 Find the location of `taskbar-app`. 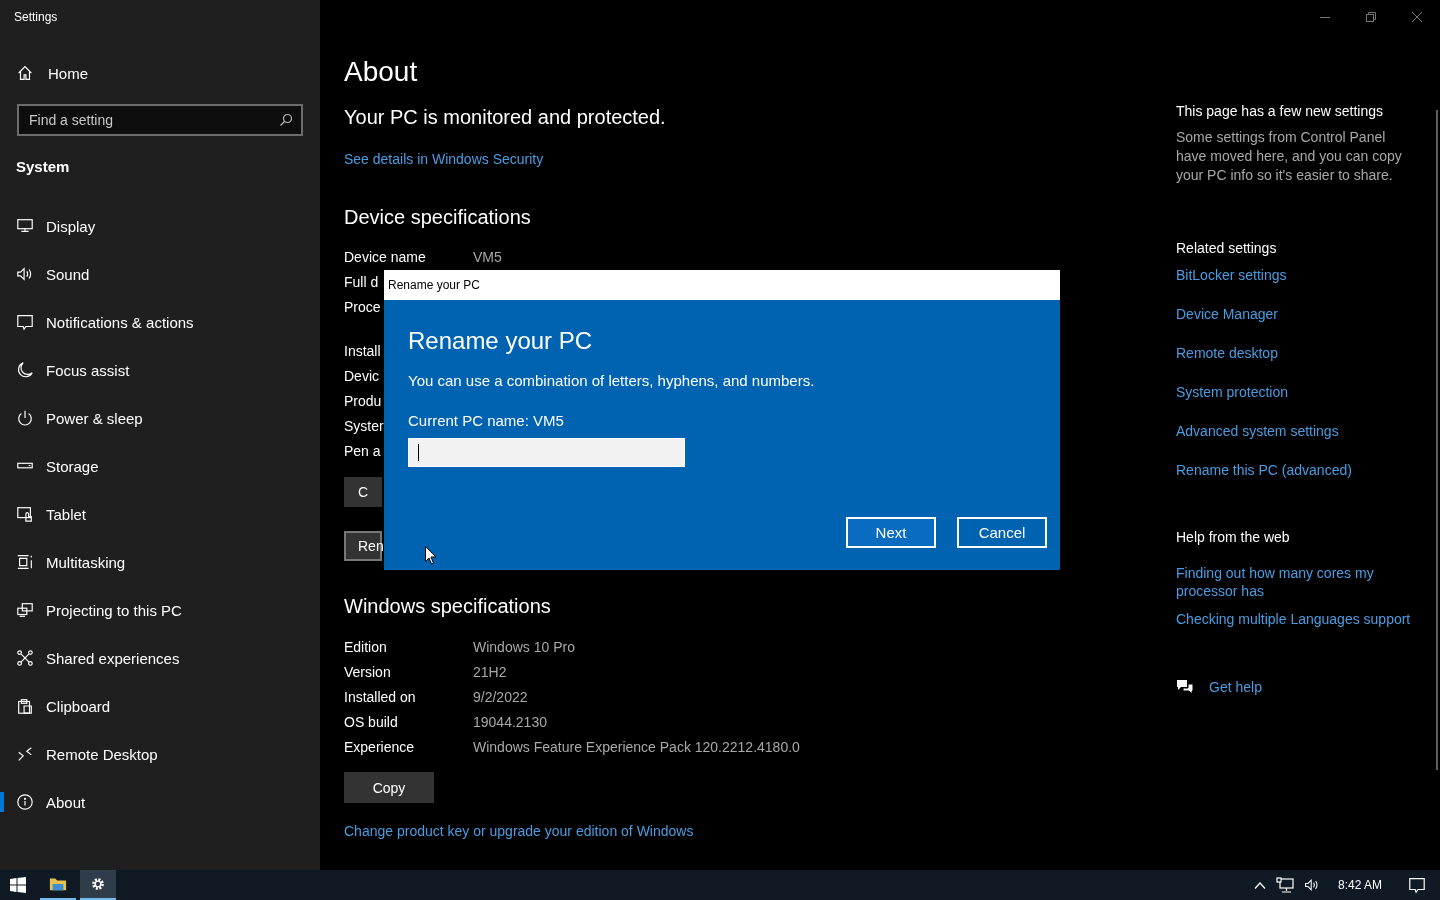

taskbar-app is located at coordinates (98, 885).